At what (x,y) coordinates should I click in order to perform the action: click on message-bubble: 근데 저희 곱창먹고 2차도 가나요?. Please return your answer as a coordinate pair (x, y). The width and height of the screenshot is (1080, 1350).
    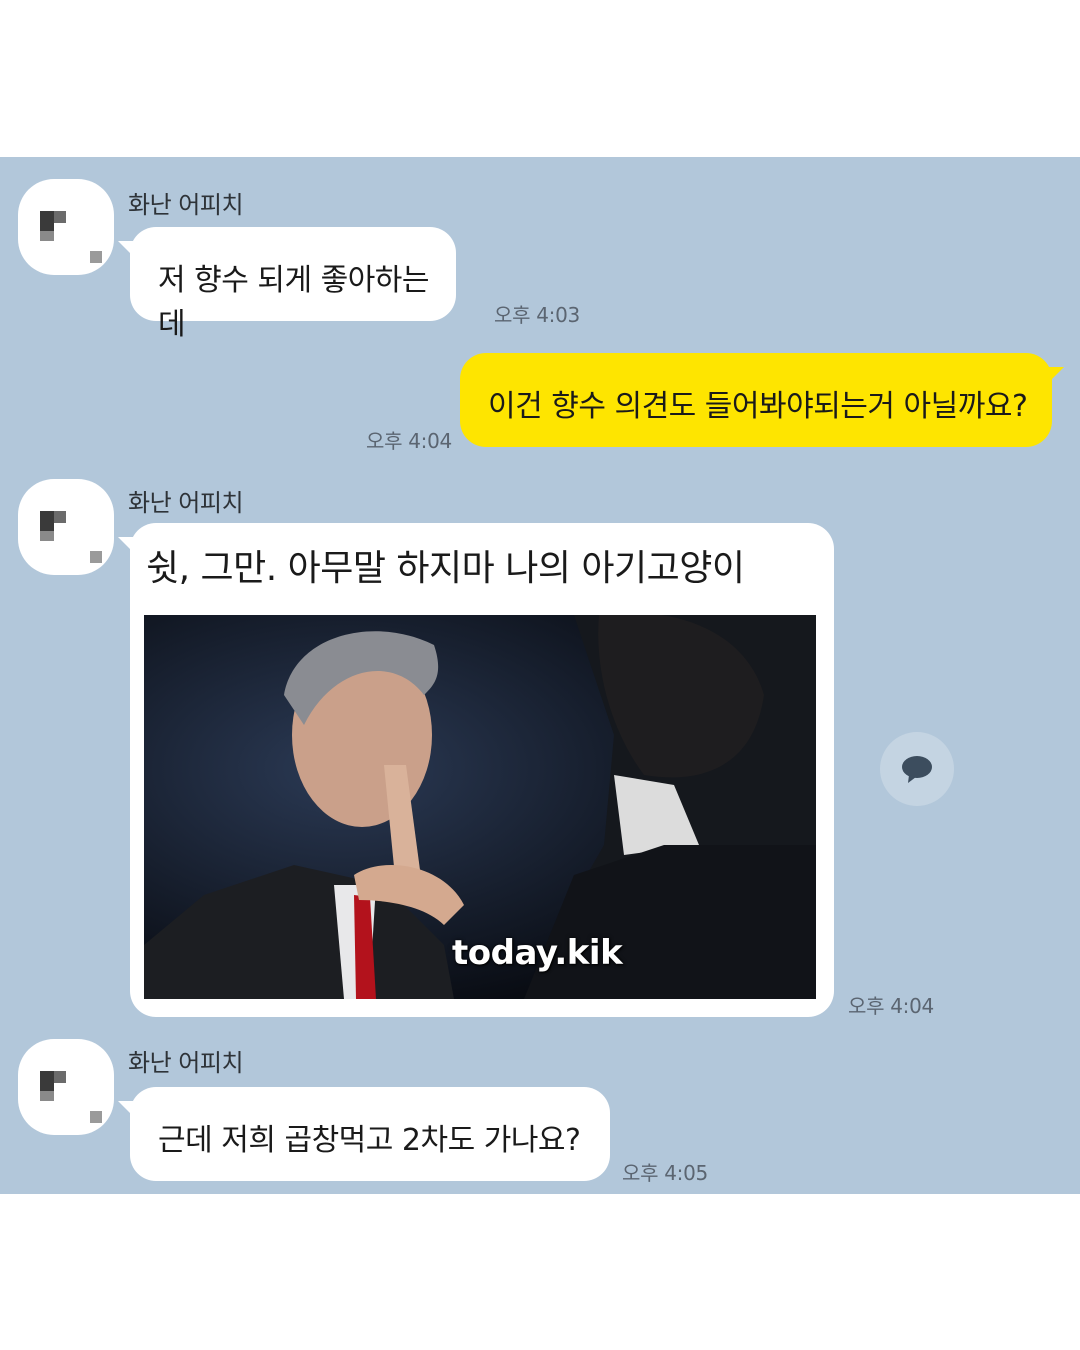
    Looking at the image, I should click on (364, 1134).